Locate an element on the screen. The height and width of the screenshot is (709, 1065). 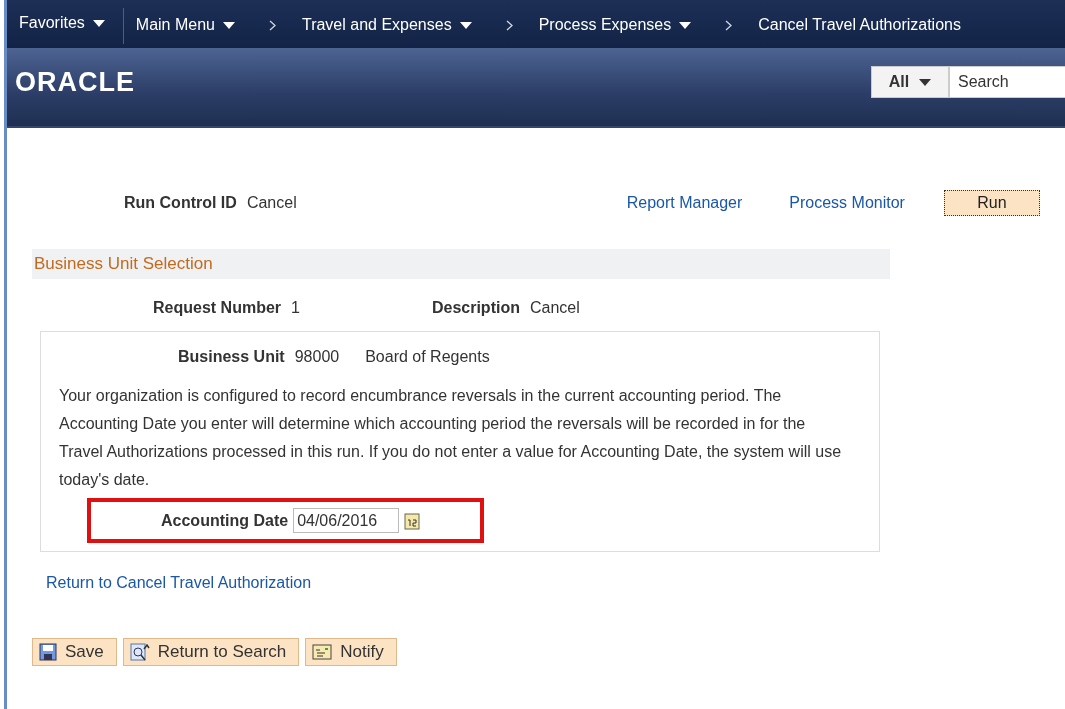
breadcrumb-link: Travel and Expenses is located at coordinates (376, 25).